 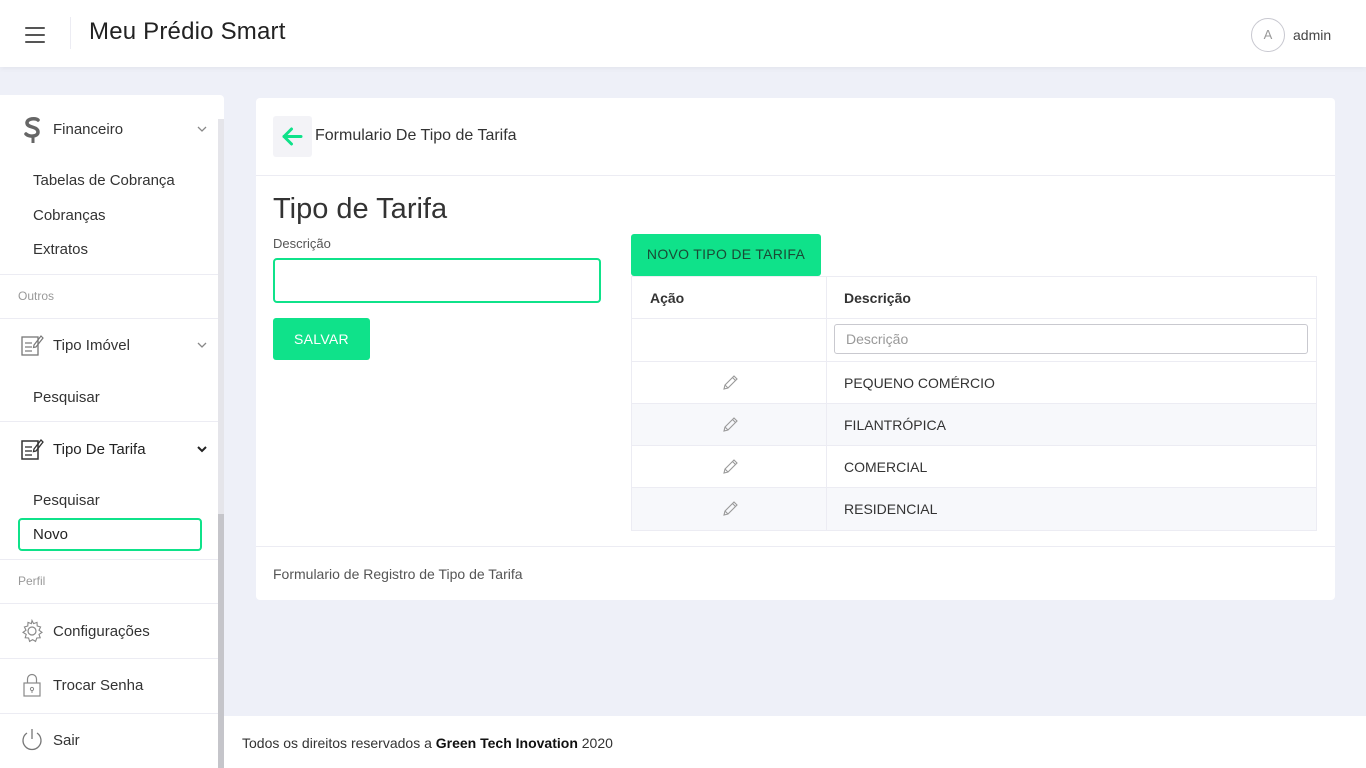 I want to click on menu-icon, so click(x=35, y=35).